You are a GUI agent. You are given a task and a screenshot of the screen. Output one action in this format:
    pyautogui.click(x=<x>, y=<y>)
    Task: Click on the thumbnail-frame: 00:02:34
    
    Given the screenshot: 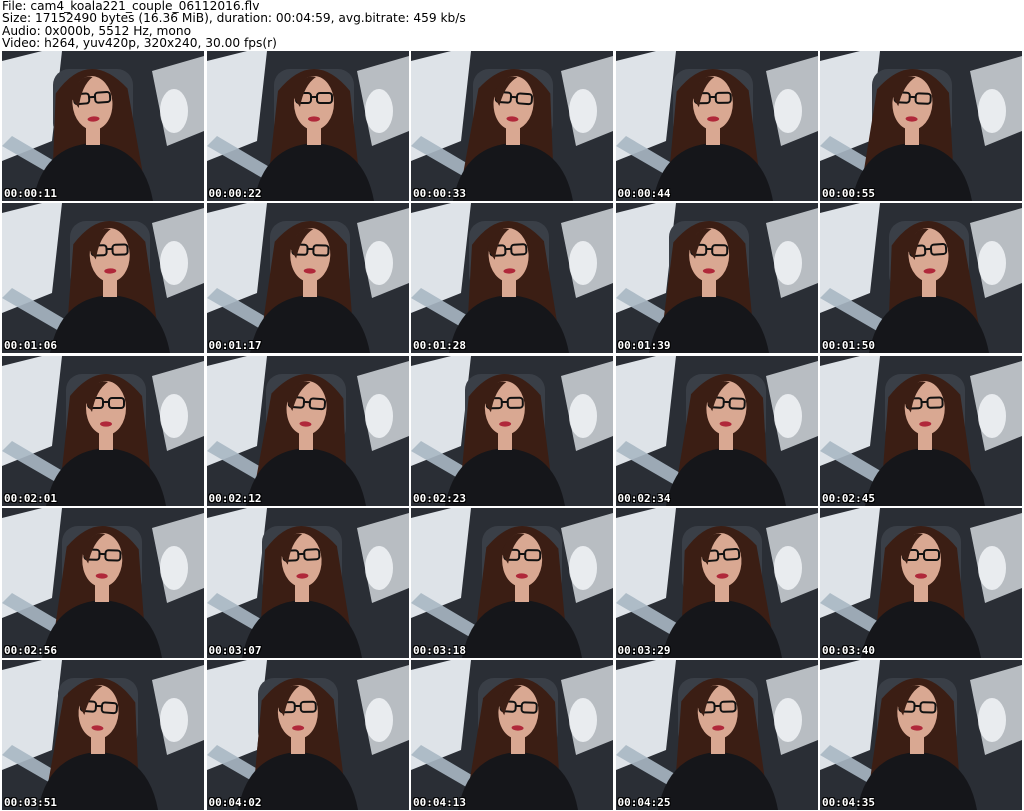 What is the action you would take?
    pyautogui.click(x=716, y=430)
    